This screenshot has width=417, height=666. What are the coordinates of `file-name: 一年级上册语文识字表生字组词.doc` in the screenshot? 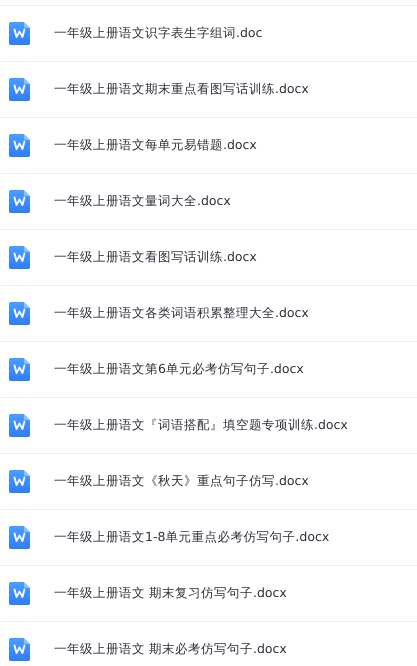 It's located at (158, 33).